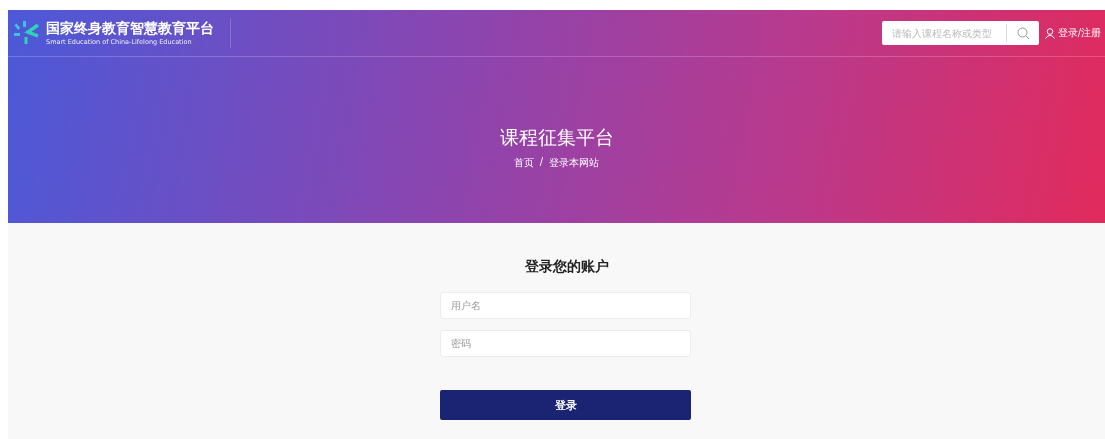 The width and height of the screenshot is (1105, 439). What do you see at coordinates (574, 163) in the screenshot?
I see `breadcrumb-item: 登录本网站` at bounding box center [574, 163].